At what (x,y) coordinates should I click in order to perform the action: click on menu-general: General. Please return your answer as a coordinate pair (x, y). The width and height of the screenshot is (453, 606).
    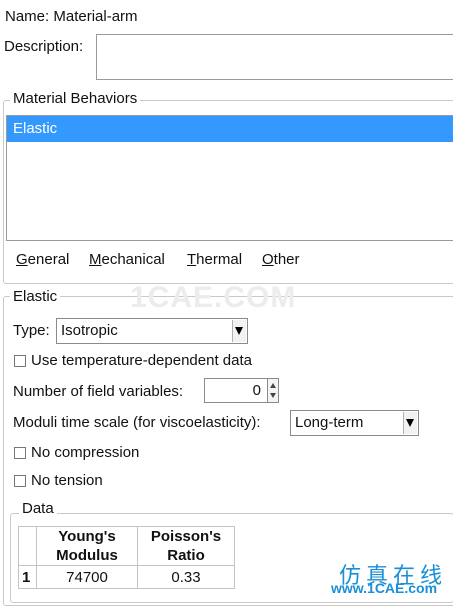
    Looking at the image, I should click on (42, 259).